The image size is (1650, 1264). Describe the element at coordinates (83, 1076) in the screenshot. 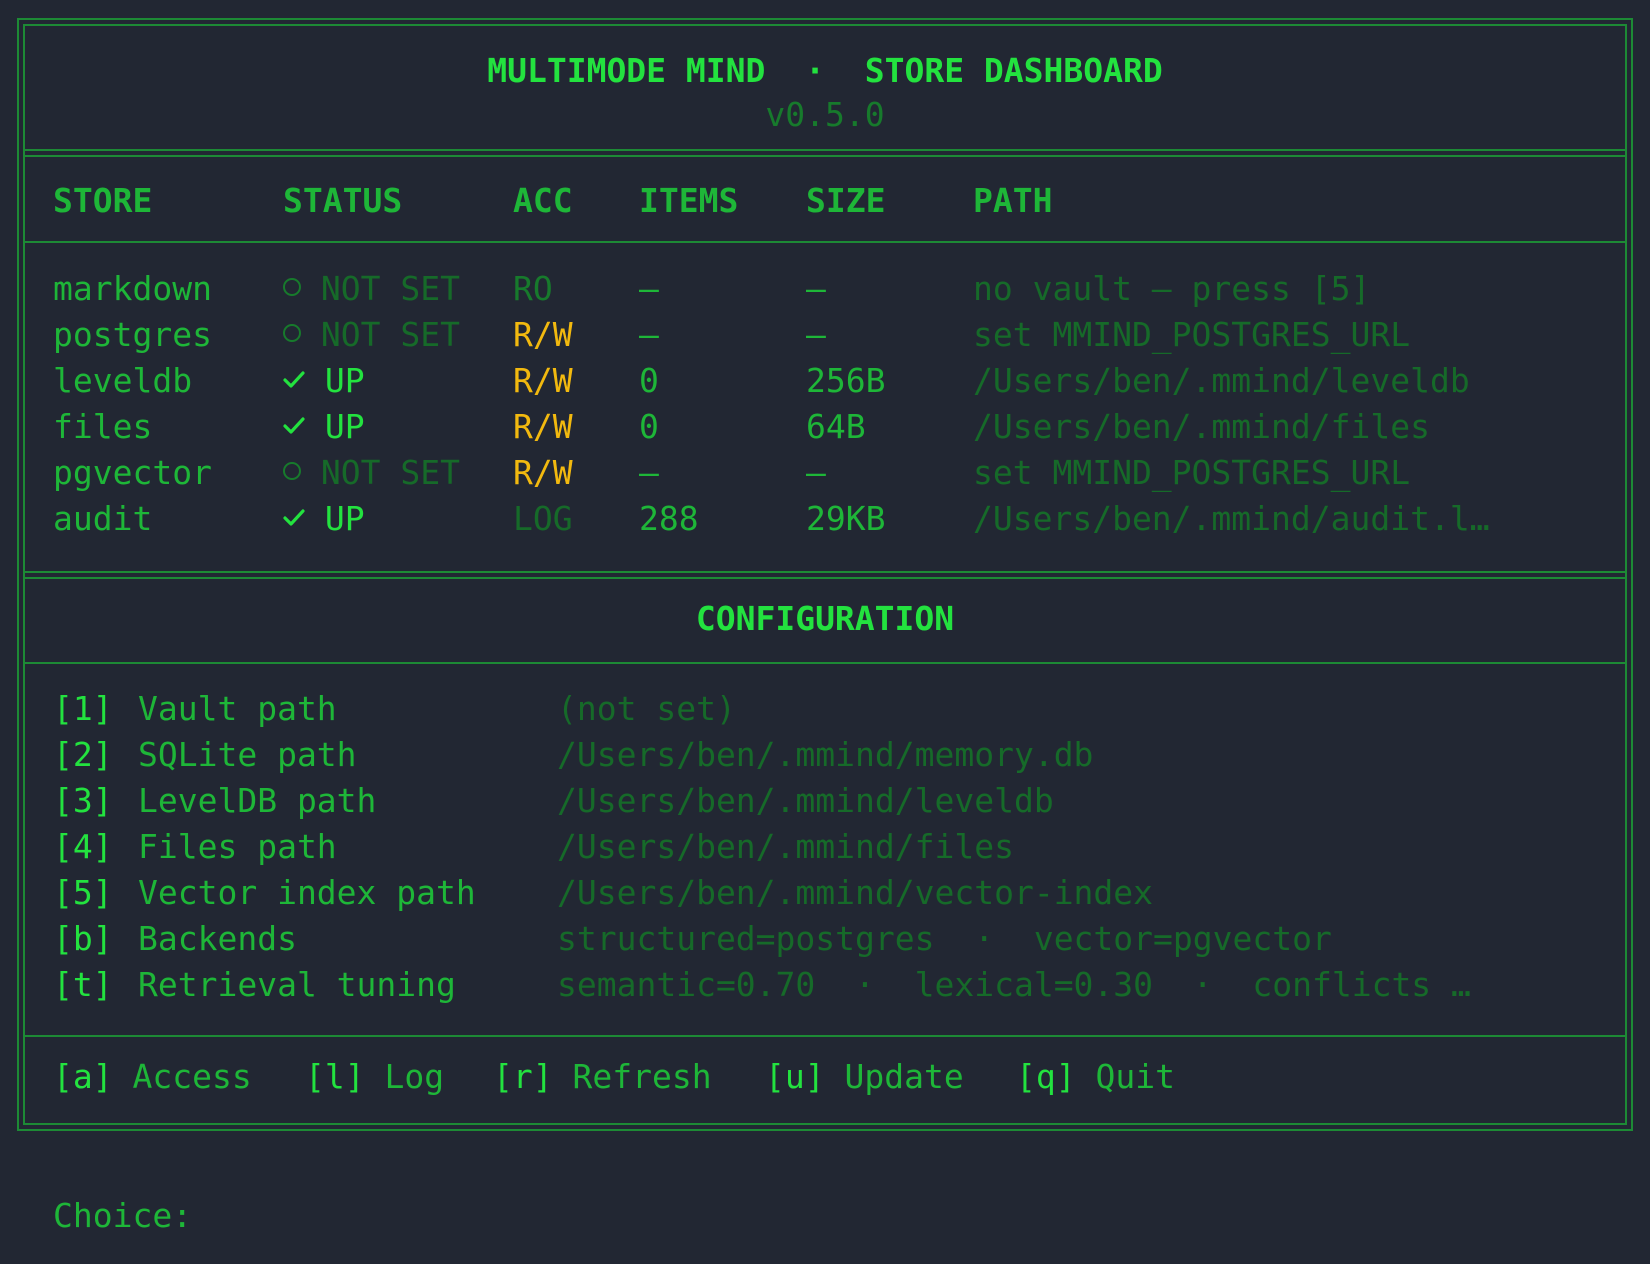

I see `menu-key: [a]` at that location.